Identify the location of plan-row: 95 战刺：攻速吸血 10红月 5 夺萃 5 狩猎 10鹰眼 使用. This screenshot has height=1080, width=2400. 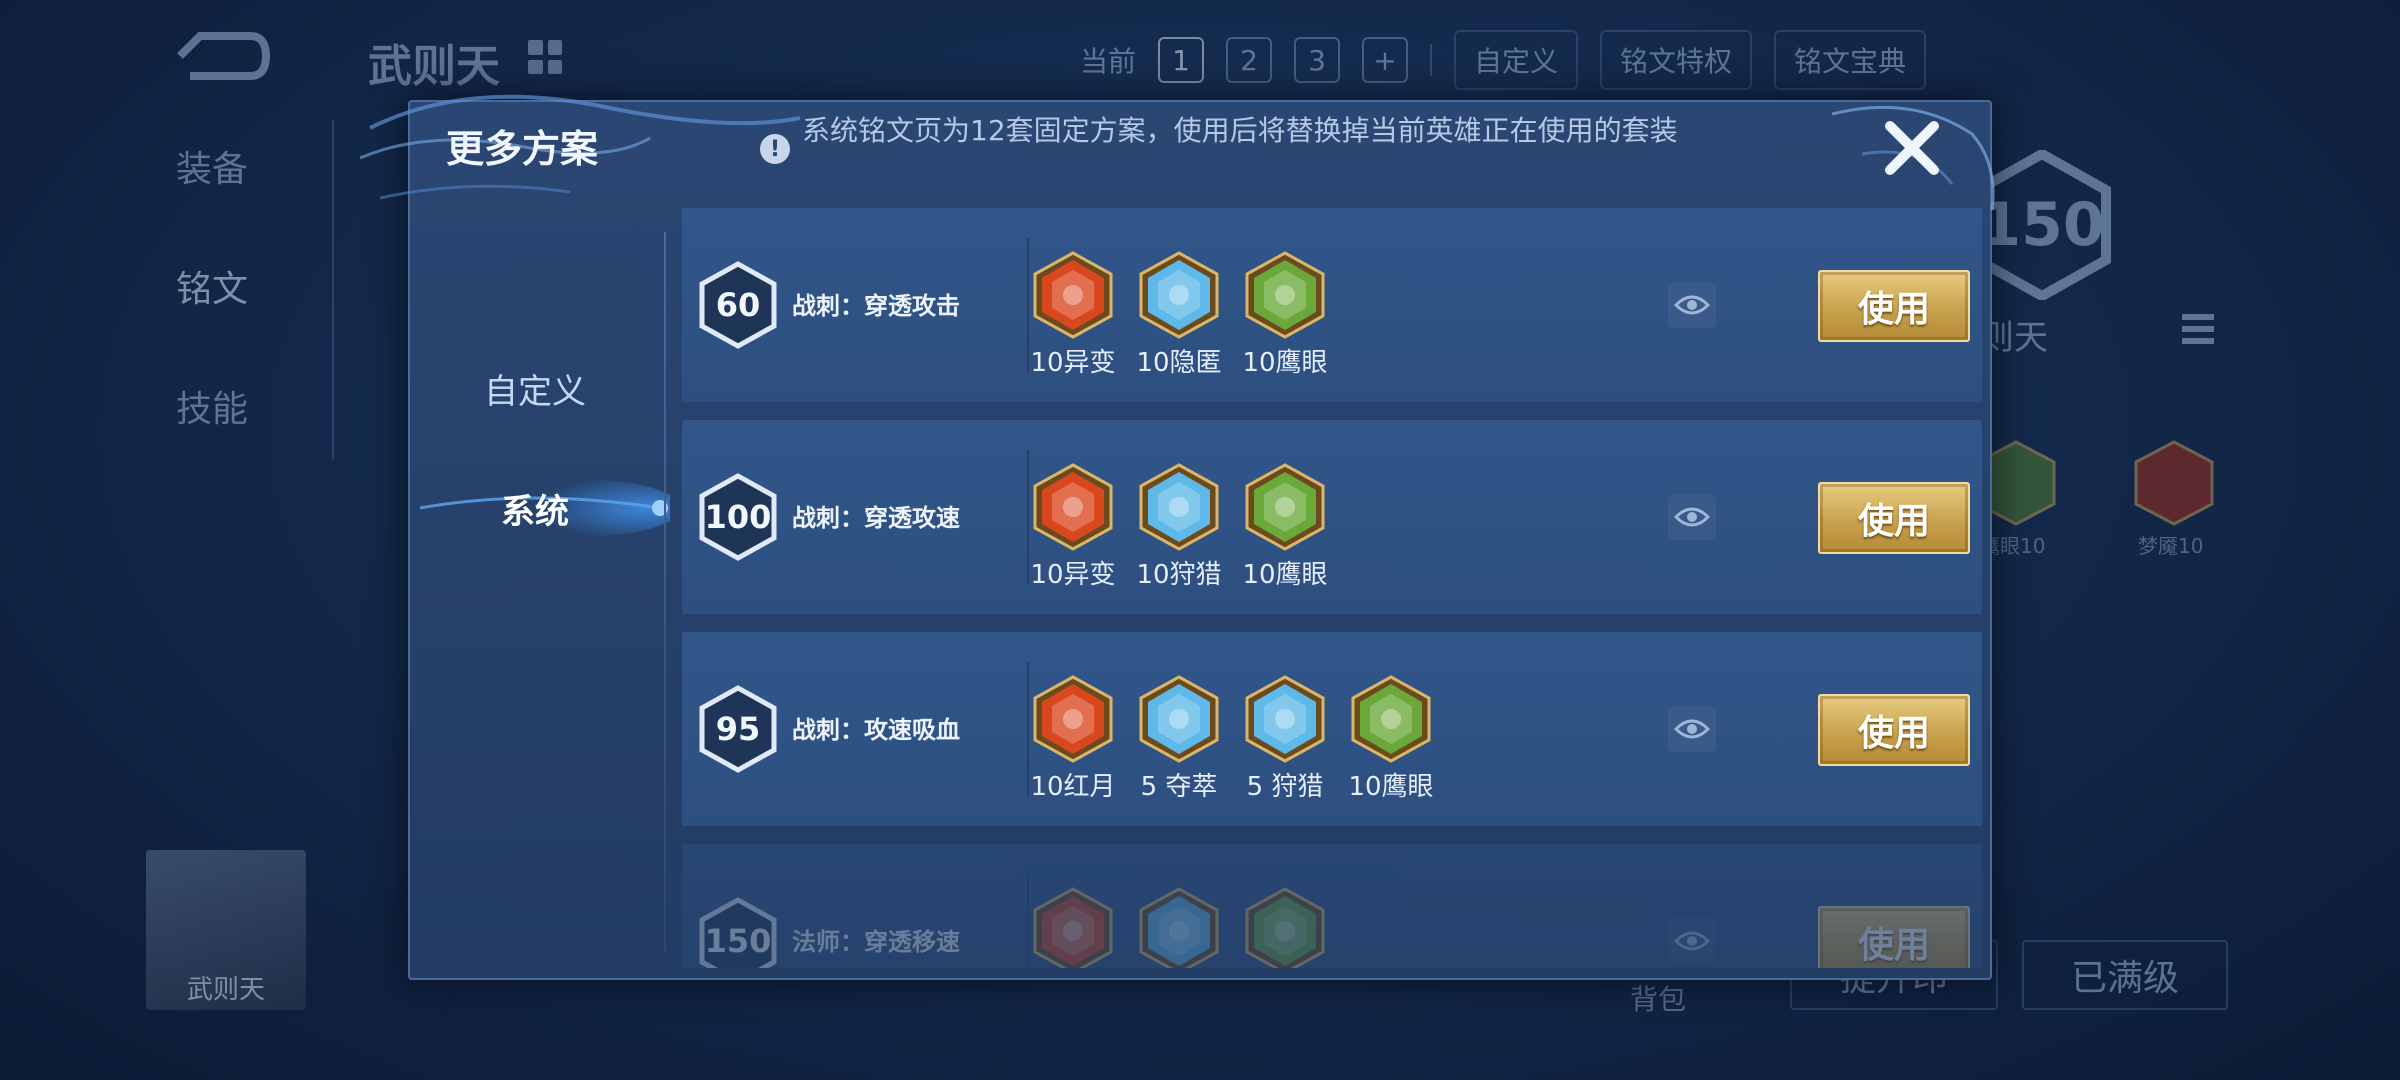
(1332, 729).